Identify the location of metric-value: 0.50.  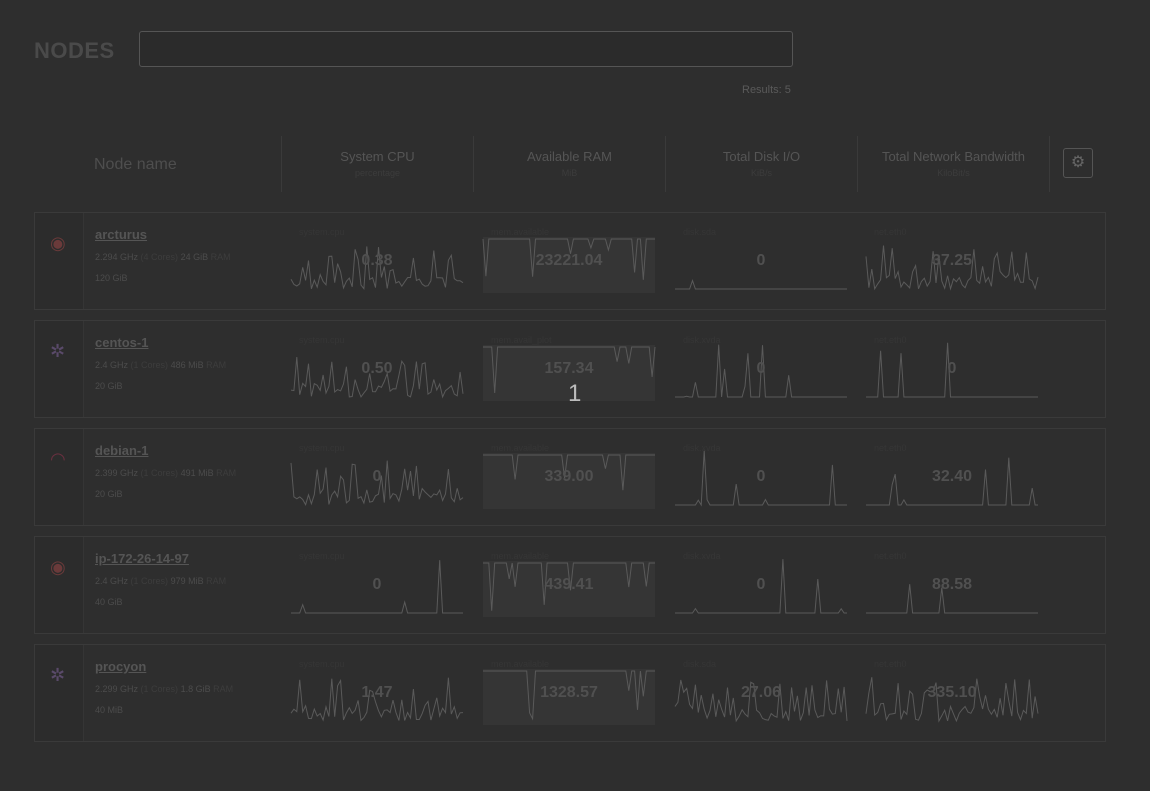
(377, 368).